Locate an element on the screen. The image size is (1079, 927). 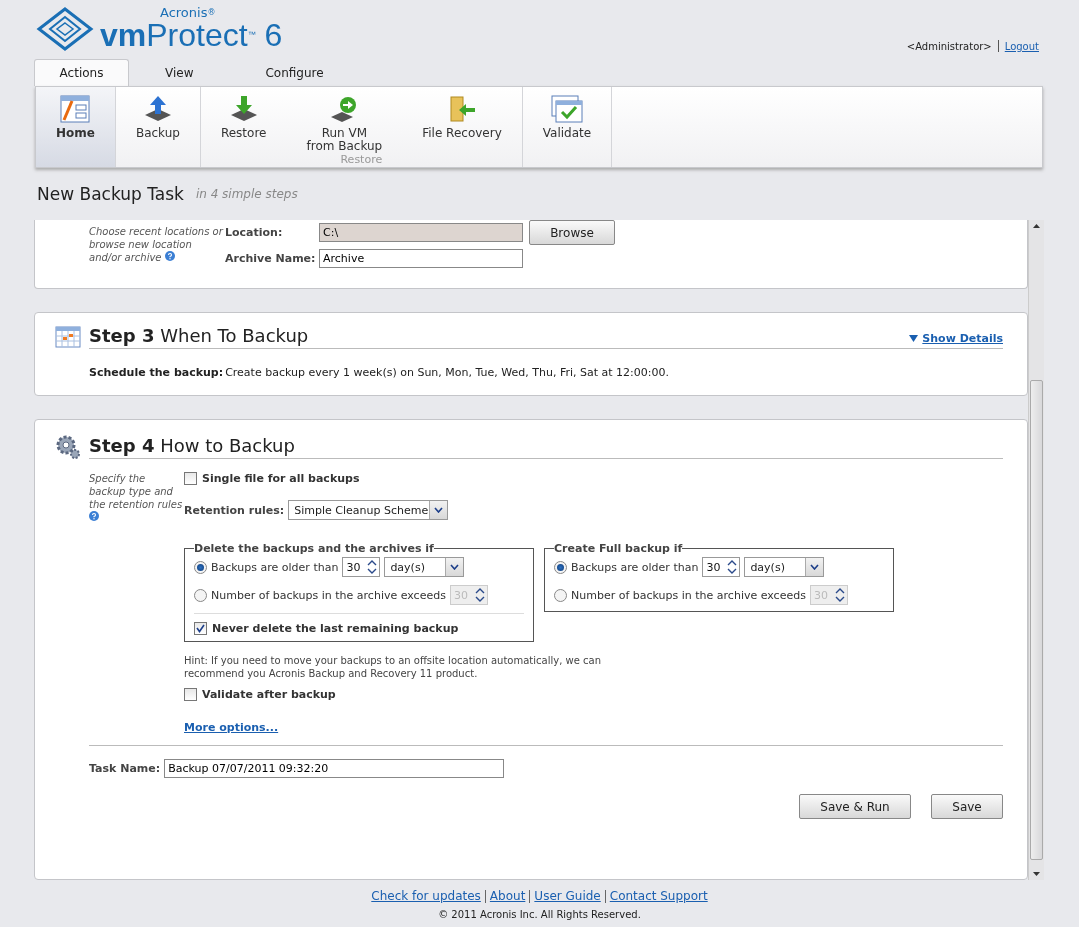
hint-text: Hint: If you need to move your backups to an offsite location automatically, we can recommend you Acronis Backup and Recovery 11 product. is located at coordinates (393, 667).